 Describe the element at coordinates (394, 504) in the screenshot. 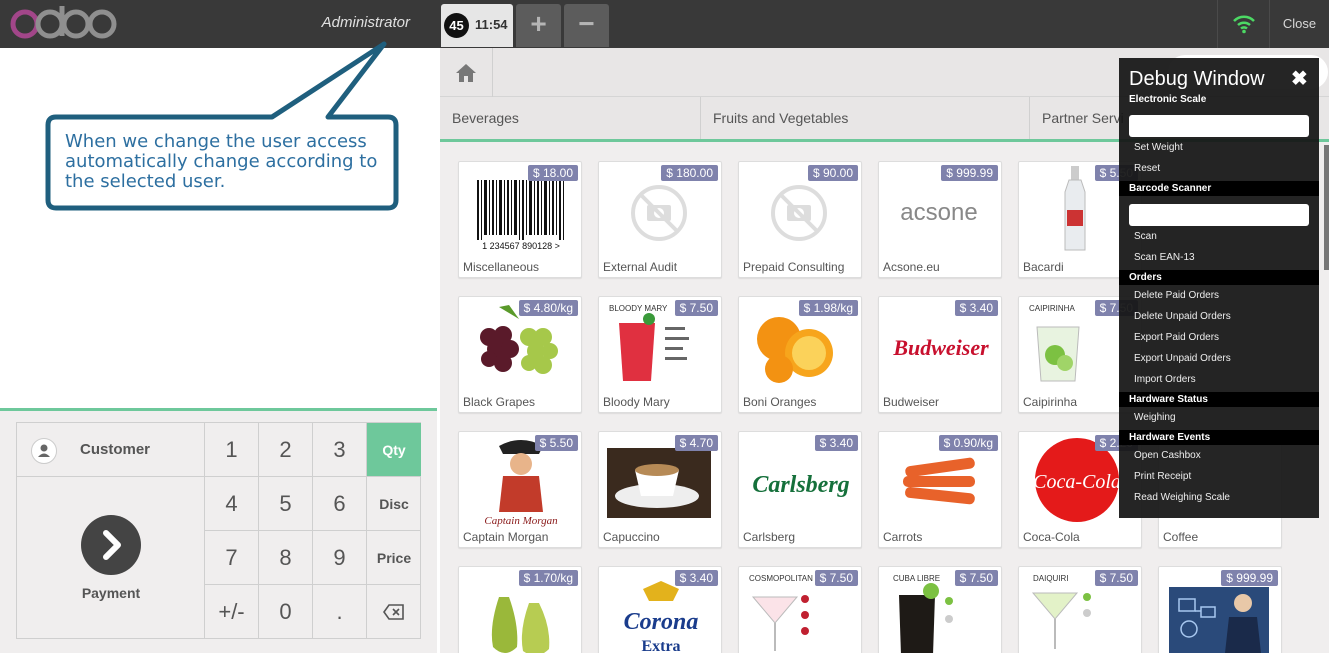

I see `mode-disc-button: Disc` at that location.